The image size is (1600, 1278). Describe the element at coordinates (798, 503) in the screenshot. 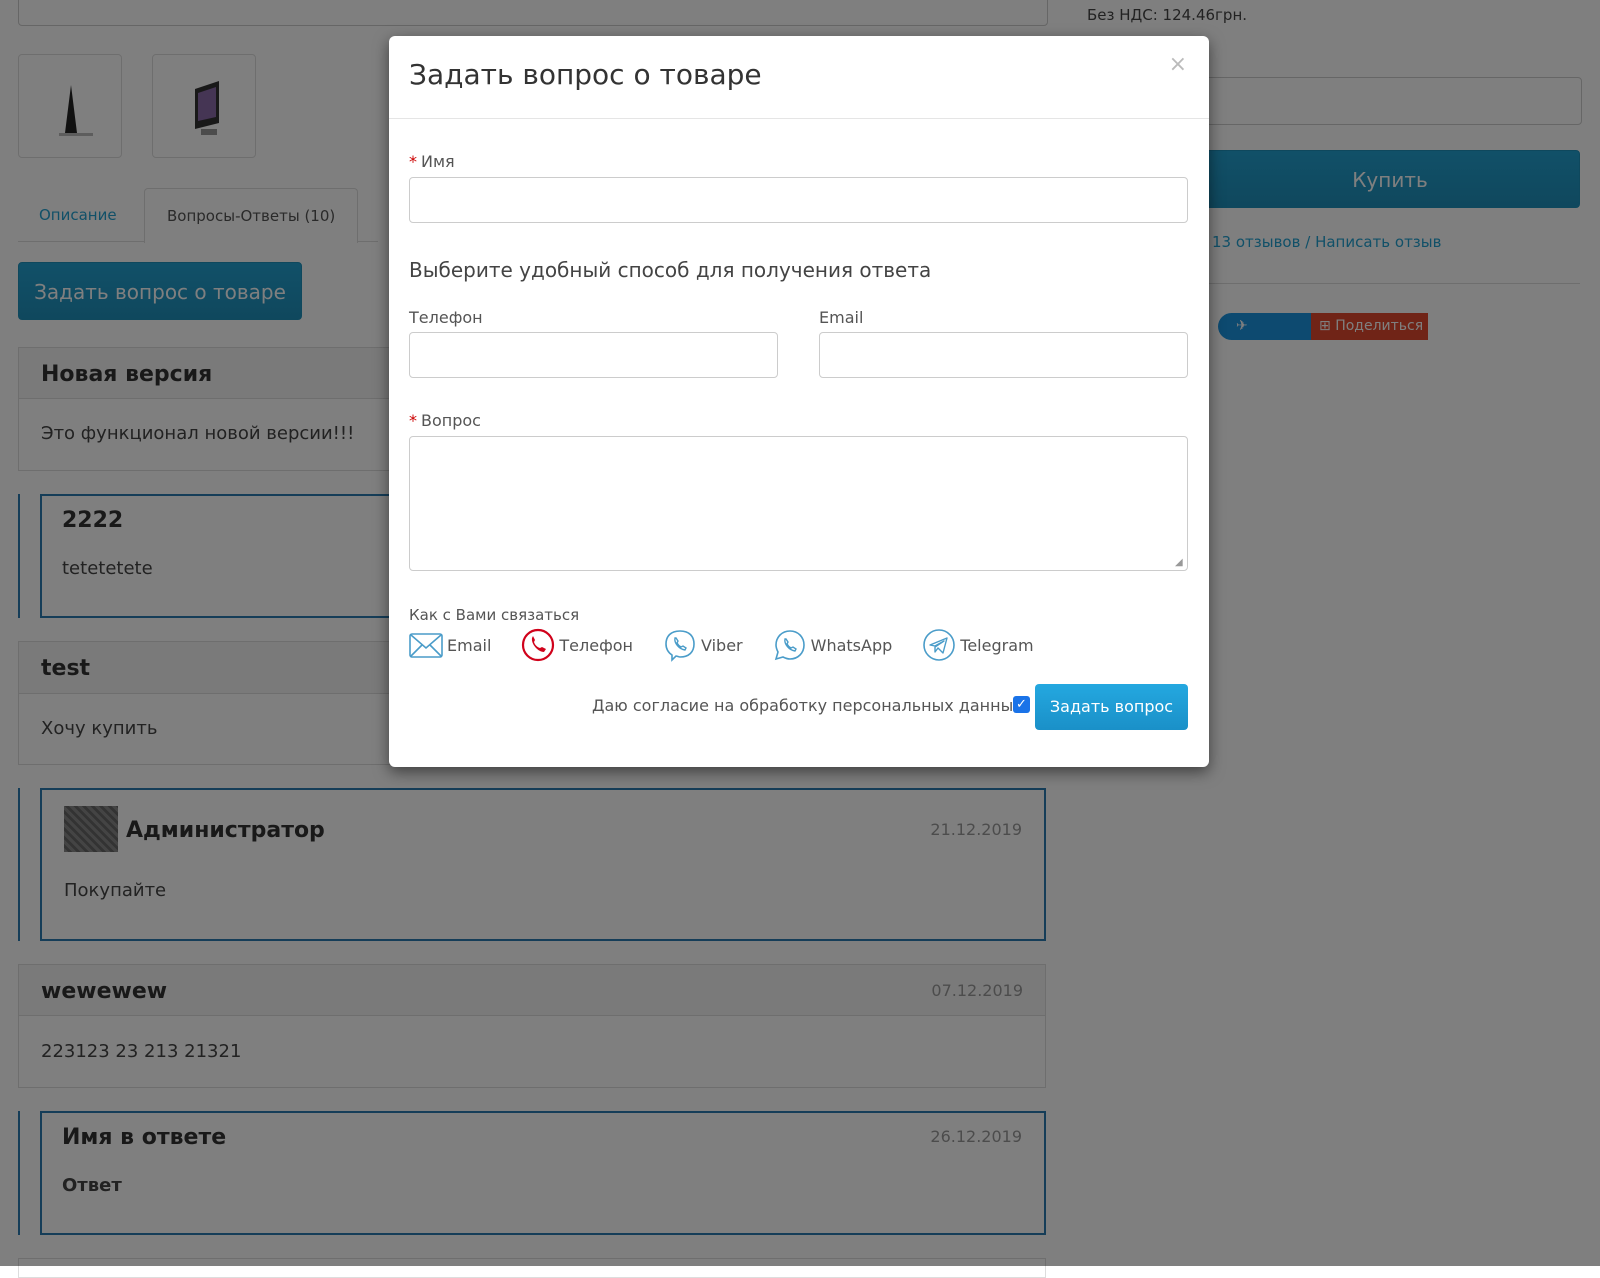

I see `question-textarea: ◢` at that location.